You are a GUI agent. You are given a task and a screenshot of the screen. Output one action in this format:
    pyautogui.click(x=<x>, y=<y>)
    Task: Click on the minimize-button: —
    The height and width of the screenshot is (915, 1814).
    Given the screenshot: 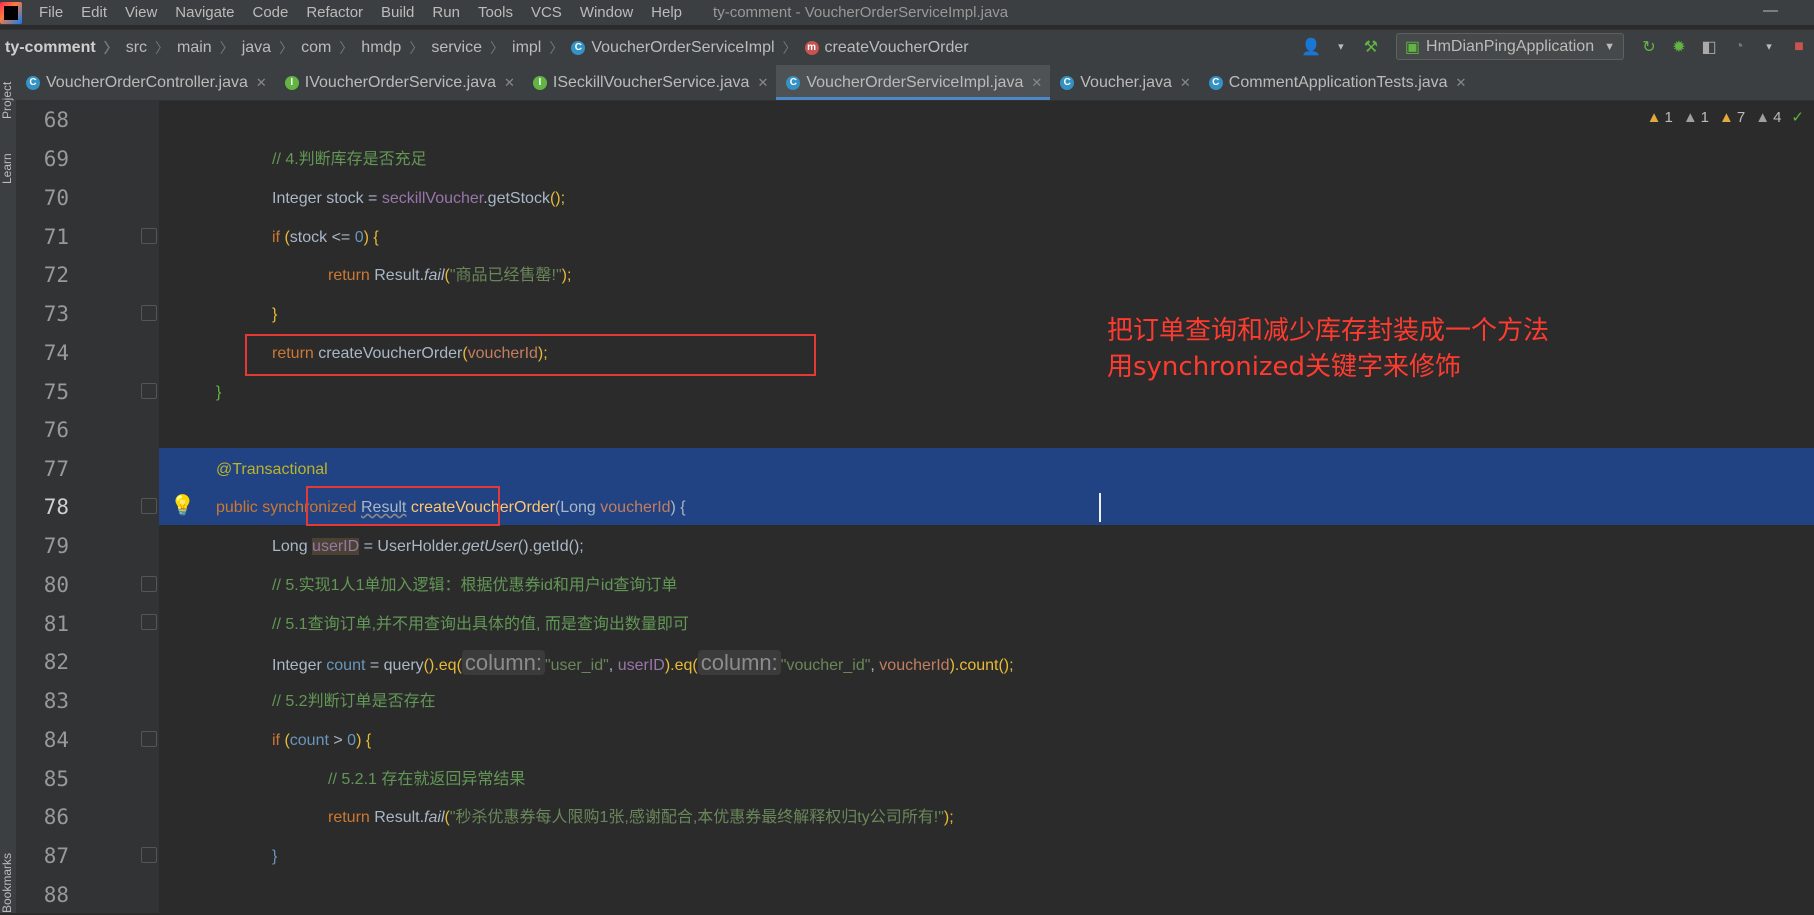 What is the action you would take?
    pyautogui.click(x=1770, y=10)
    